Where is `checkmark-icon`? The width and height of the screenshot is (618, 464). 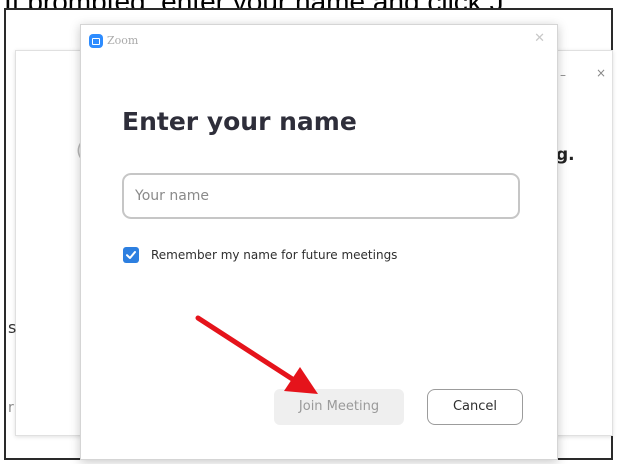 checkmark-icon is located at coordinates (131, 255).